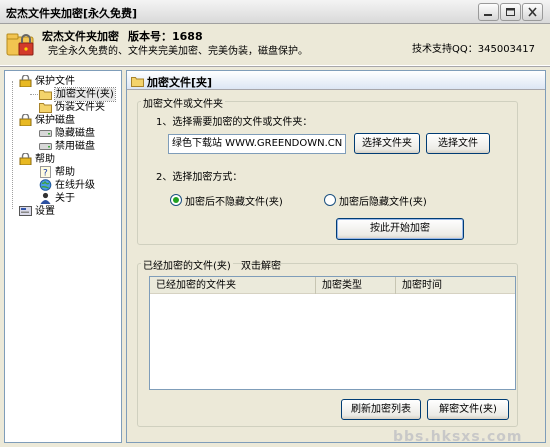  I want to click on select-file-button: 选择文件, so click(458, 143).